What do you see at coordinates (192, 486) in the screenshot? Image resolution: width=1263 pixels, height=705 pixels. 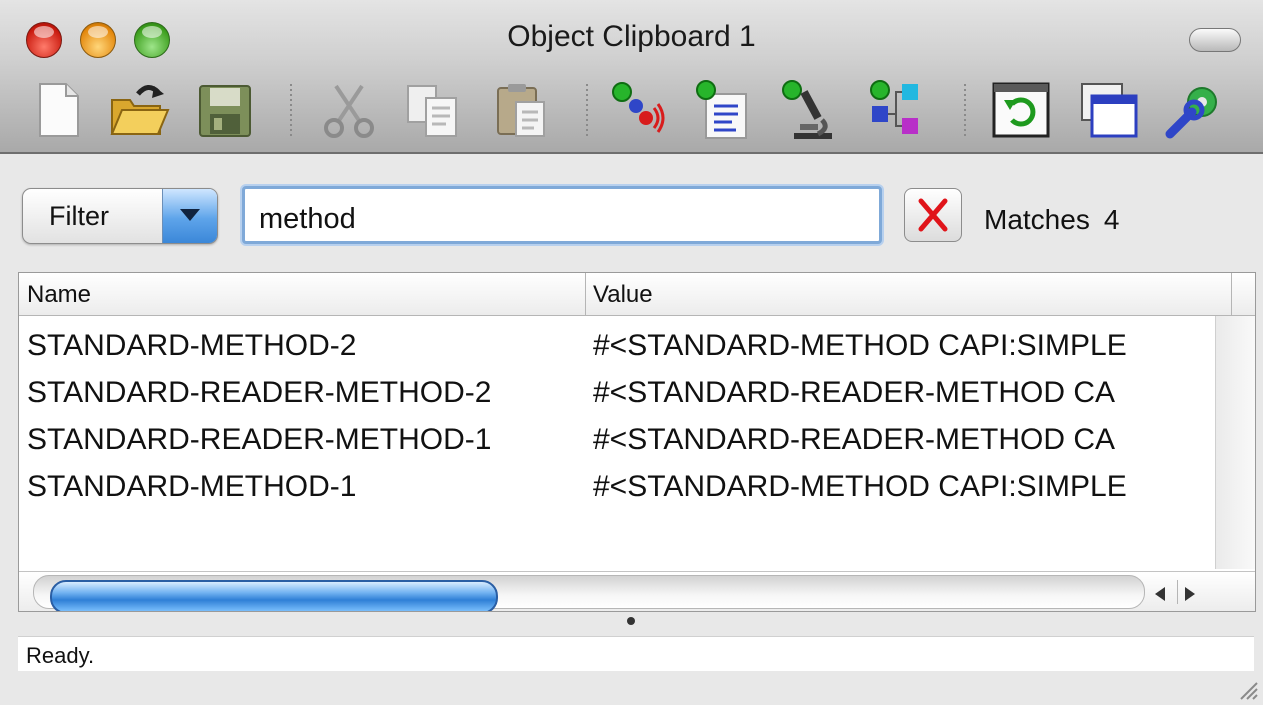 I see `row-name: STANDARD-METHOD-1` at bounding box center [192, 486].